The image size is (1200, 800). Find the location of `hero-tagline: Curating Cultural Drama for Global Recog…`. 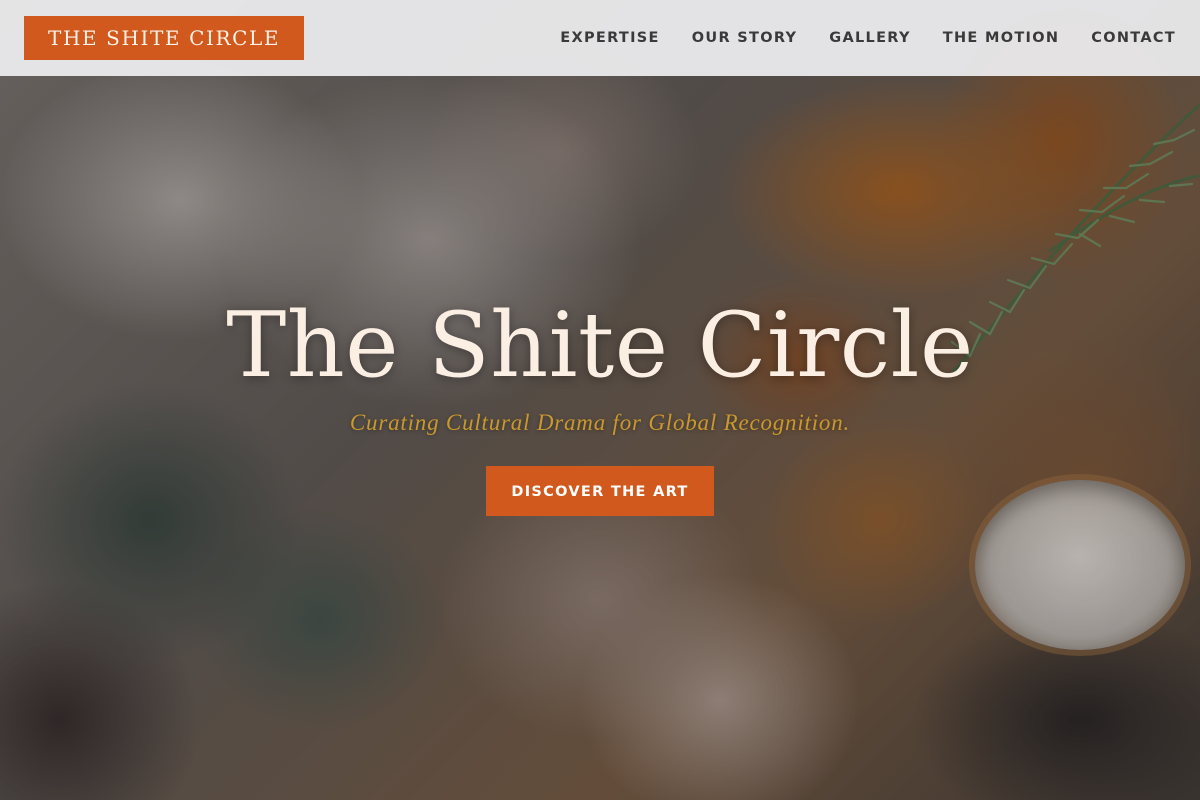

hero-tagline: Curating Cultural Drama for Global Recog… is located at coordinates (600, 422).